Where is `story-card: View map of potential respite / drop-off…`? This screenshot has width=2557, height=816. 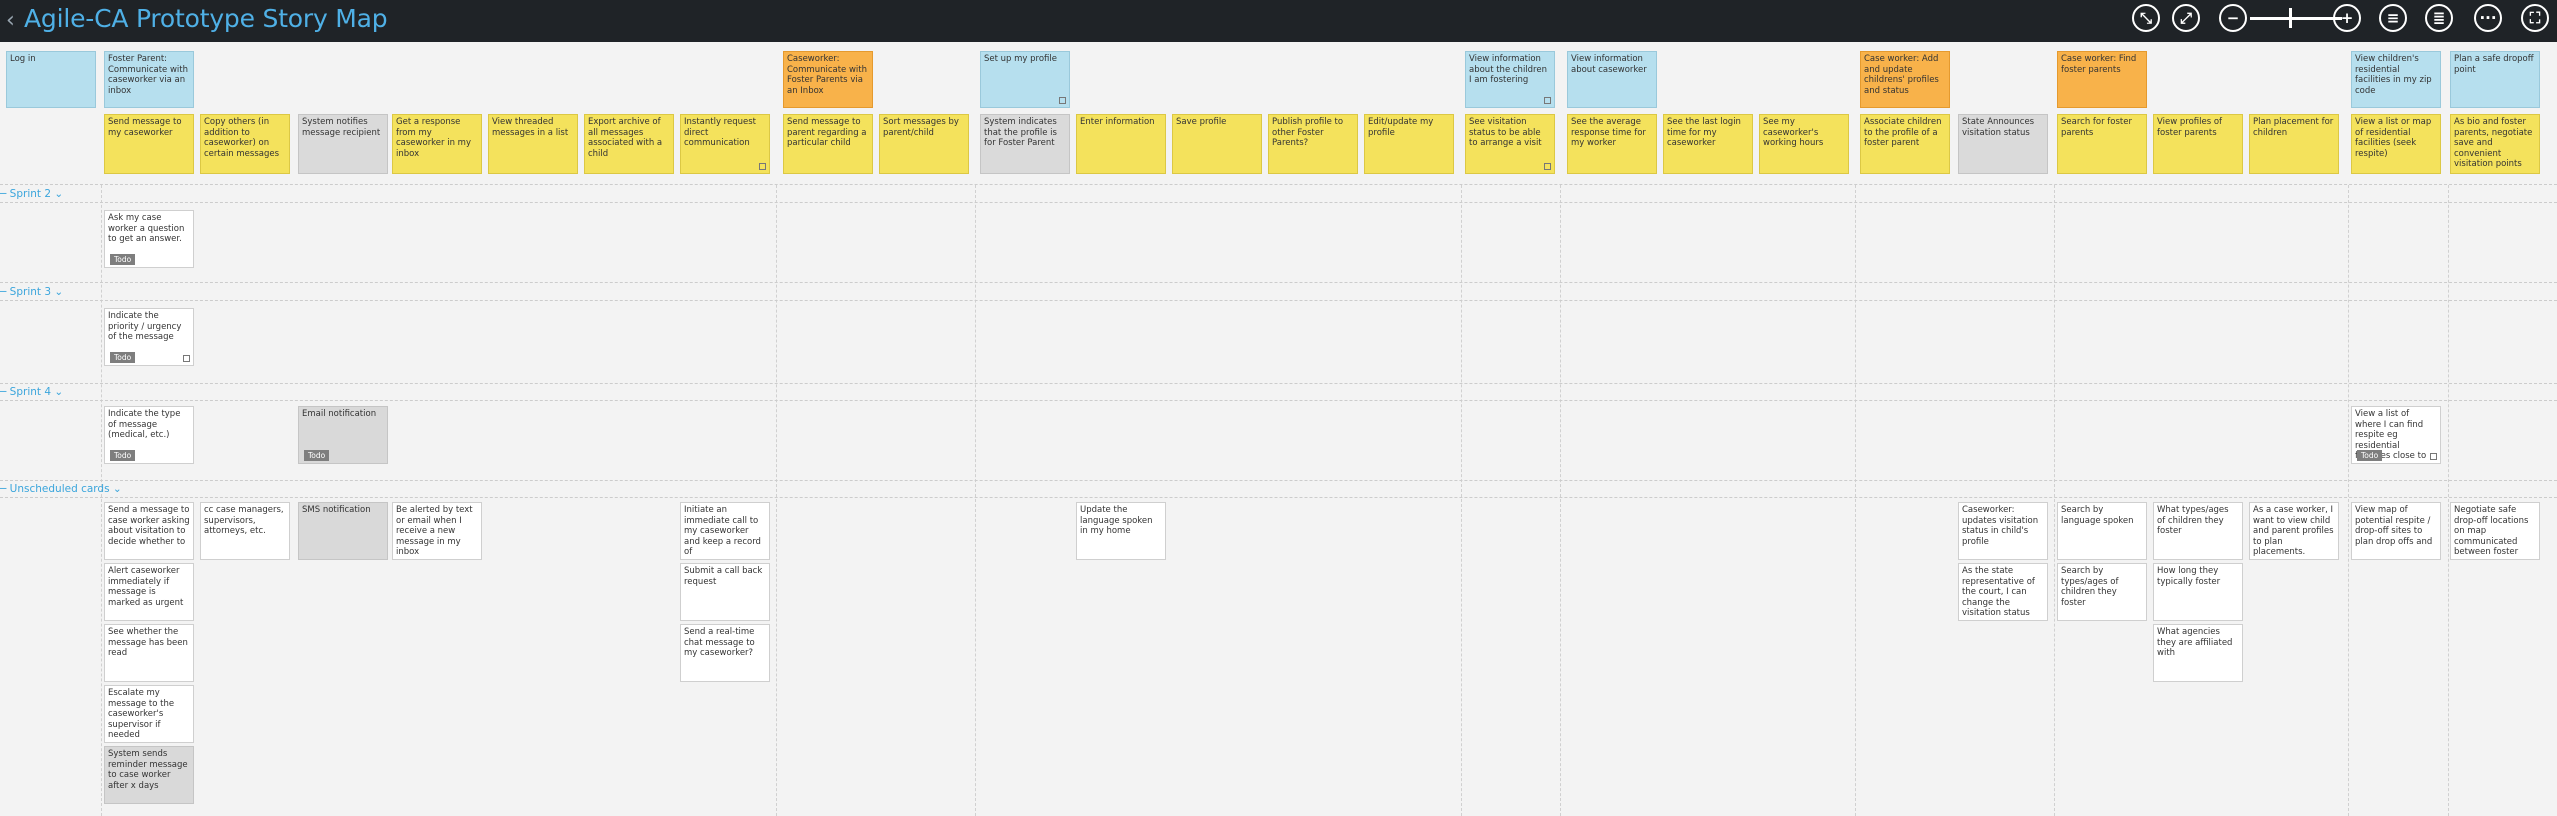
story-card: View map of potential respite / drop-off… is located at coordinates (2396, 531).